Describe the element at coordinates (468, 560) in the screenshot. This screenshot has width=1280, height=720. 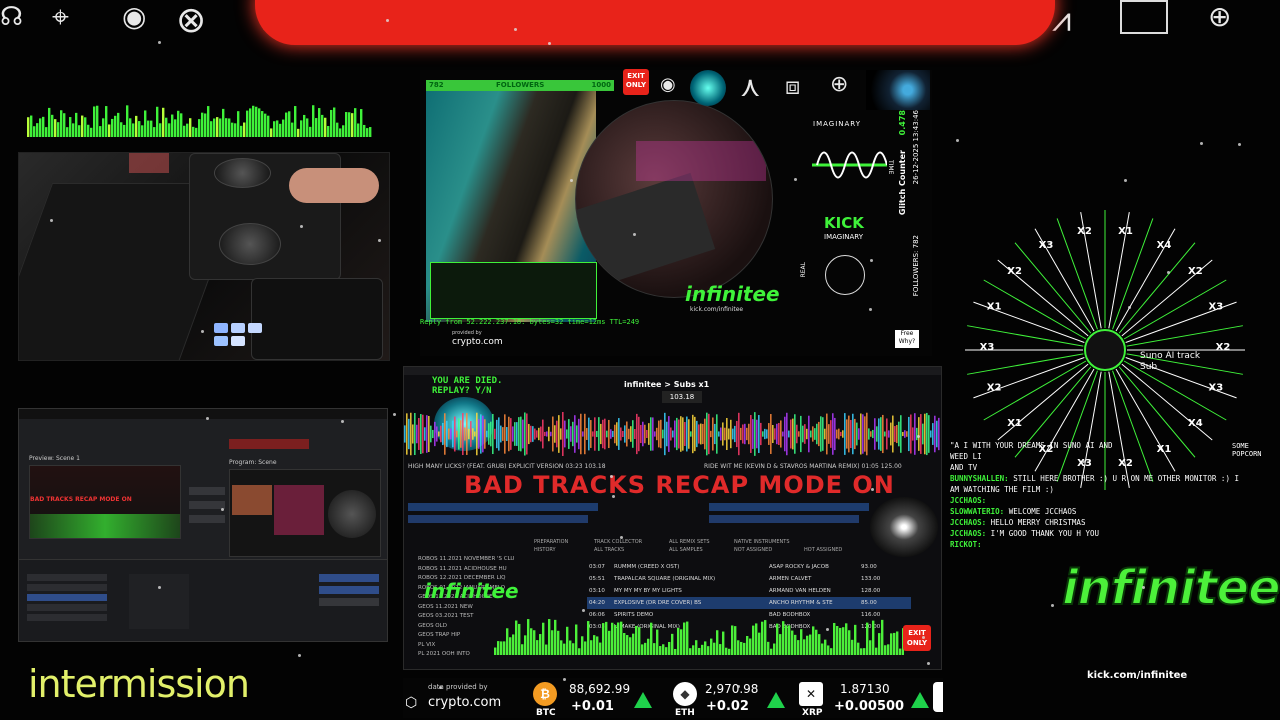
I see `folder-item: ROBOS 11.2021 NOVEMBER 'S CLU` at that location.